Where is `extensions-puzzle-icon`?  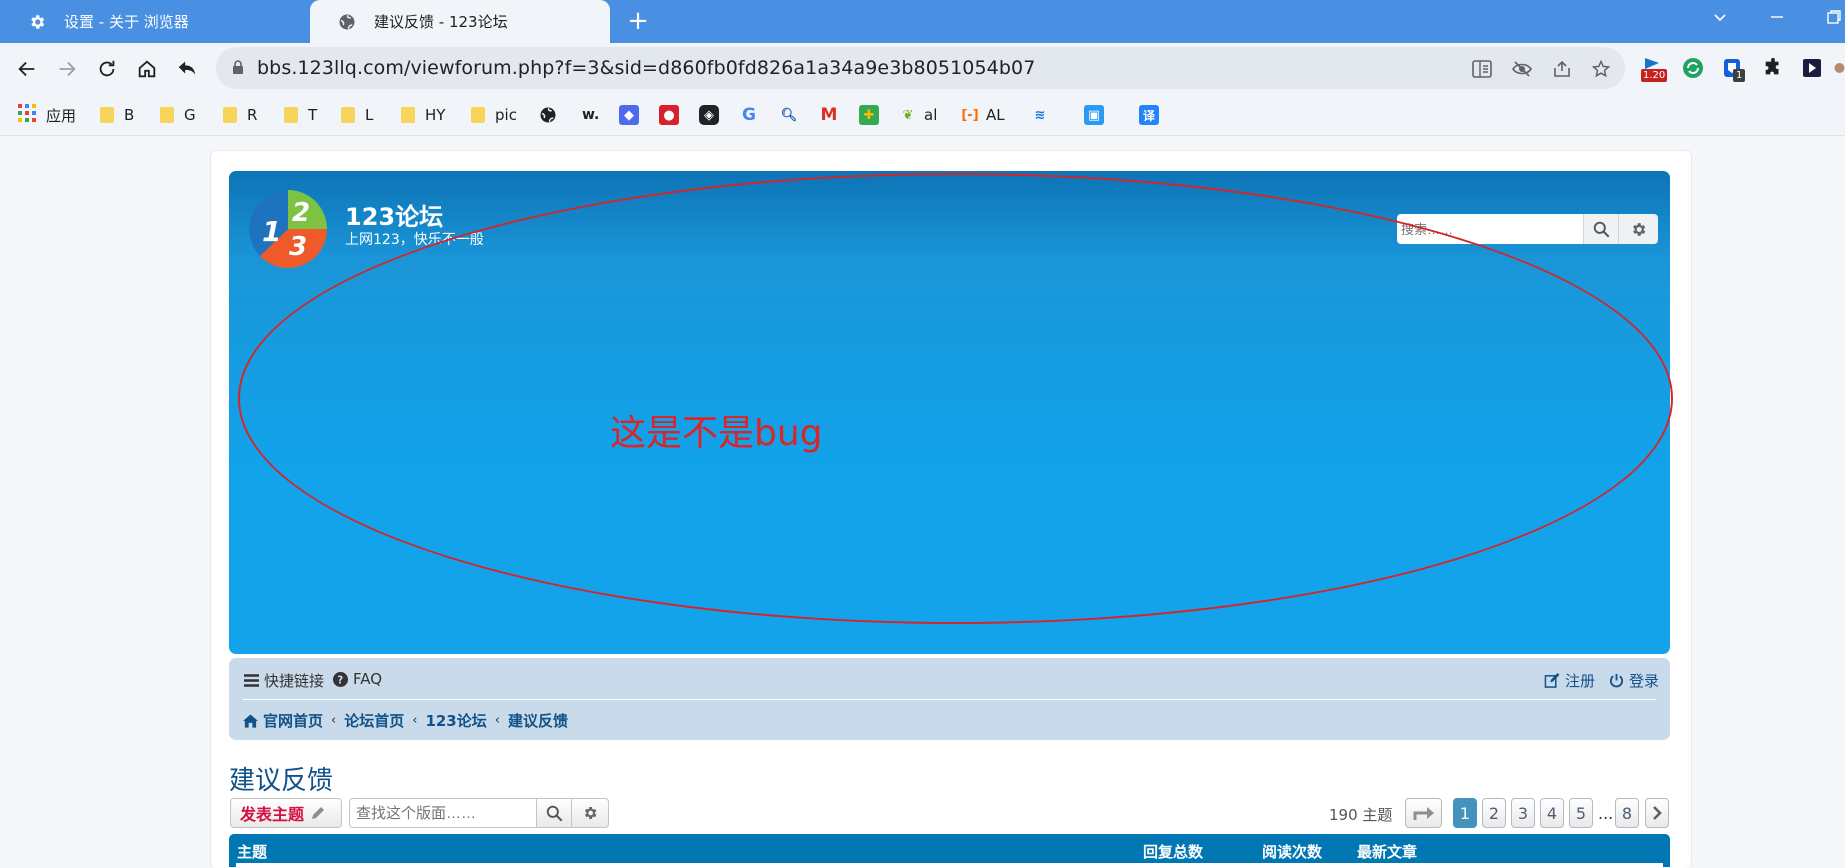 extensions-puzzle-icon is located at coordinates (1773, 68).